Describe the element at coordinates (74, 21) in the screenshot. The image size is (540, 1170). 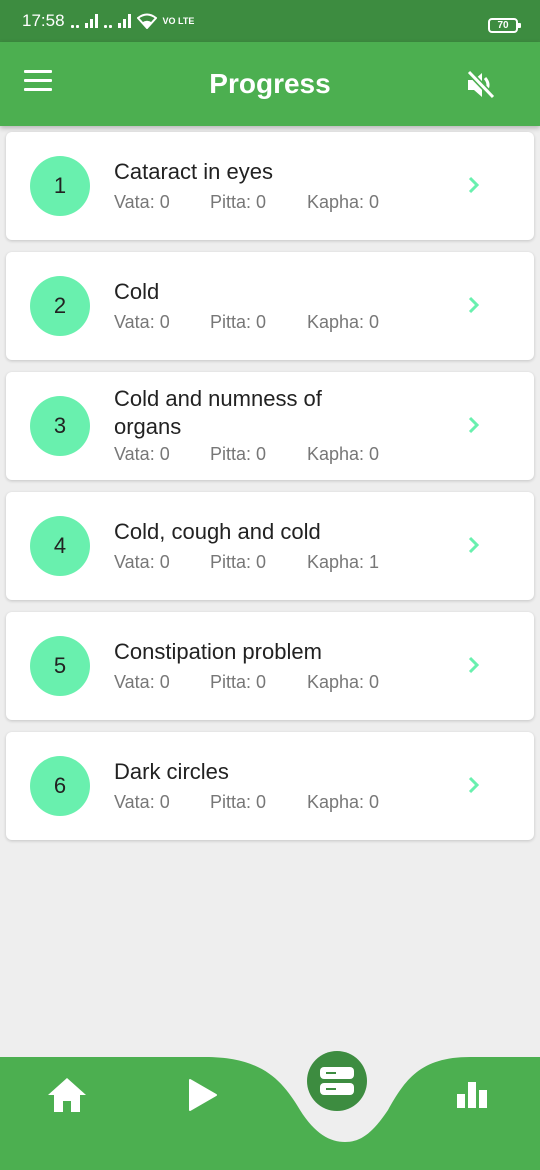
I see `signal-activity-icon` at that location.